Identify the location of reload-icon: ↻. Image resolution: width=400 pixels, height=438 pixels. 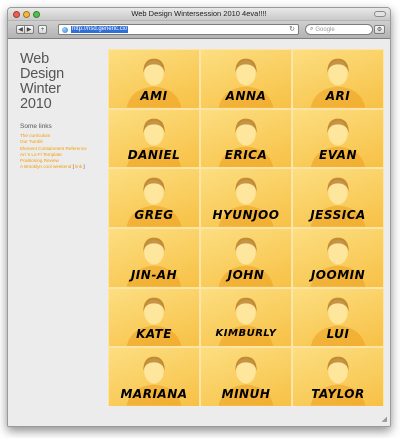
(292, 30).